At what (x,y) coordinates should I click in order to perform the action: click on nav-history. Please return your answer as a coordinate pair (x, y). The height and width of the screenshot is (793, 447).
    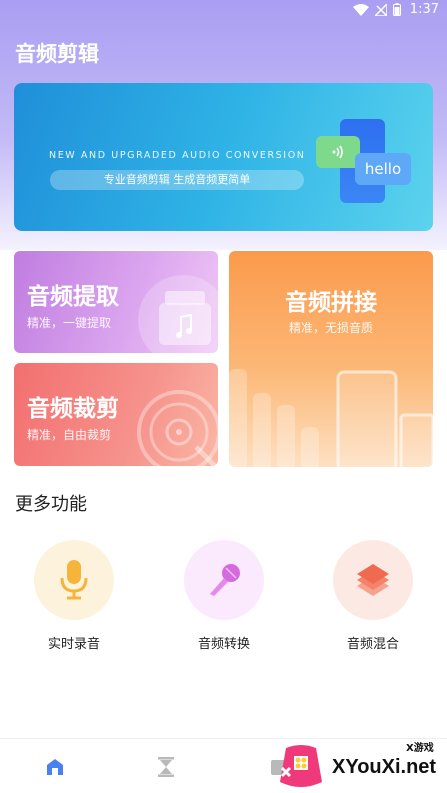
    Looking at the image, I should click on (168, 768).